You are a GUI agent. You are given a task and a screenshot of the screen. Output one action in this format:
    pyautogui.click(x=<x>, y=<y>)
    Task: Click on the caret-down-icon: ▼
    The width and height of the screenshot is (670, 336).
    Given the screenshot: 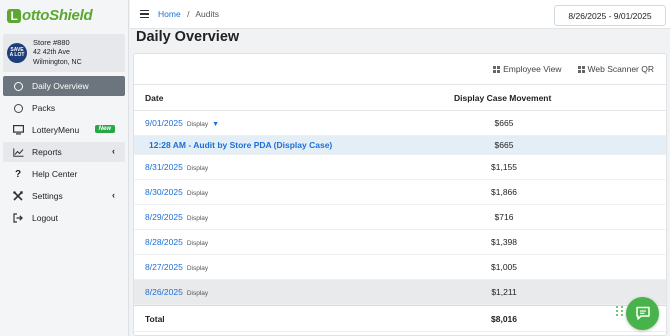 What is the action you would take?
    pyautogui.click(x=215, y=124)
    